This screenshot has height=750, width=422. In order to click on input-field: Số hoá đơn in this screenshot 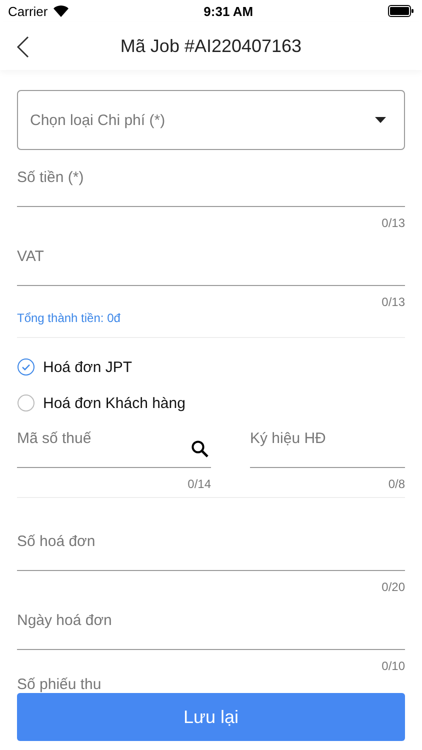, I will do `click(211, 549)`.